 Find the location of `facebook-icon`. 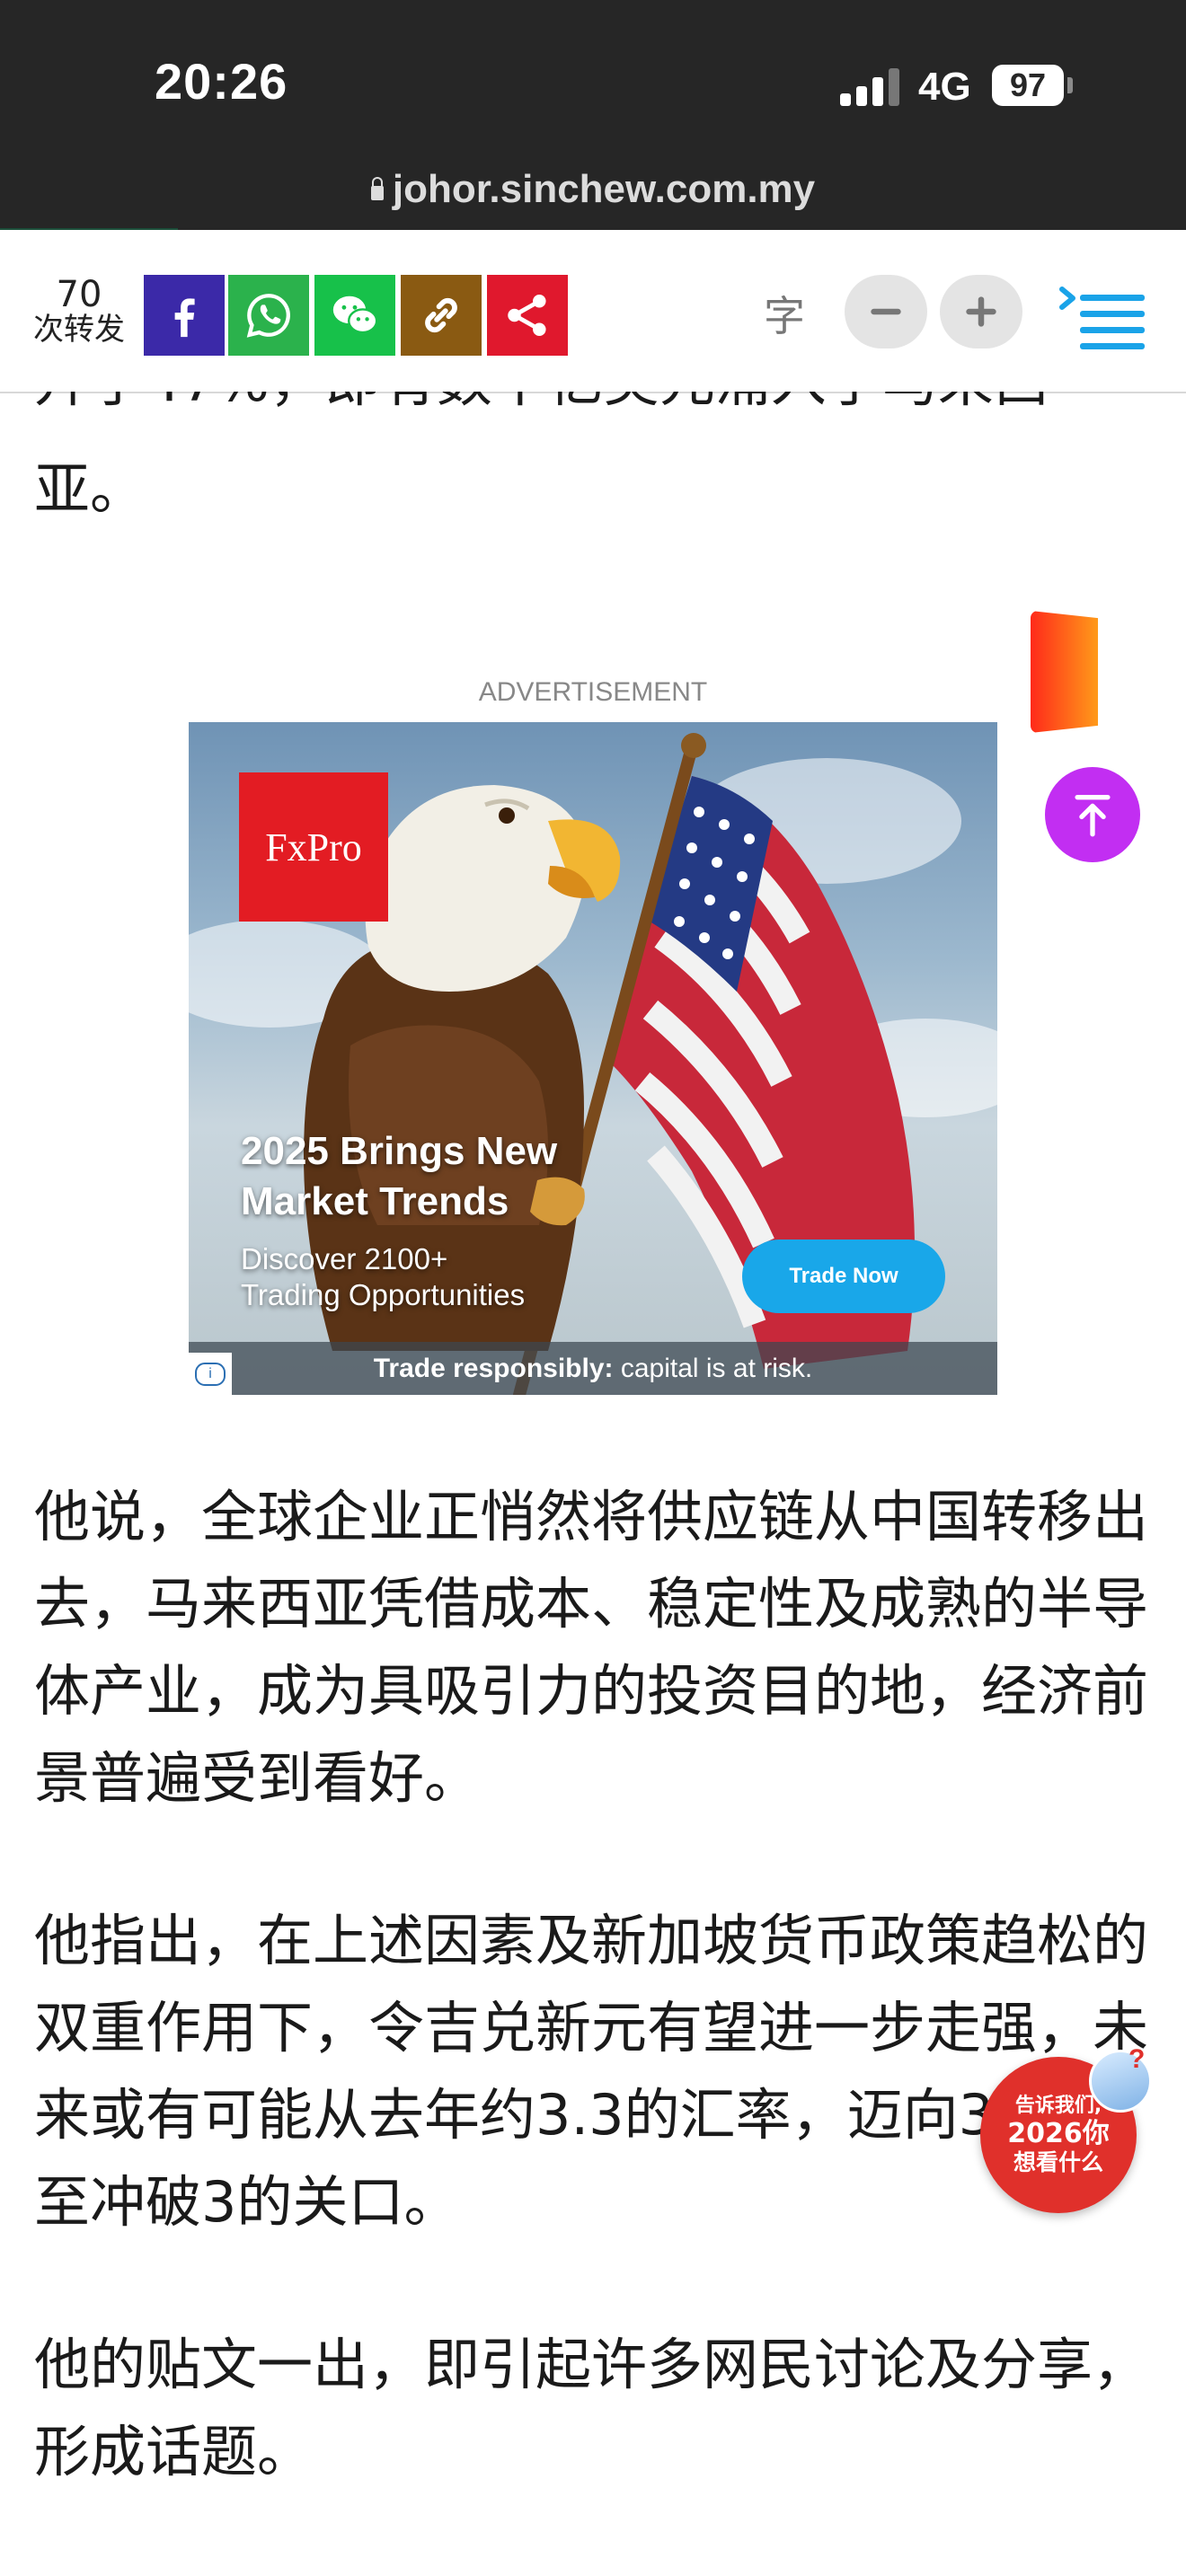

facebook-icon is located at coordinates (184, 318).